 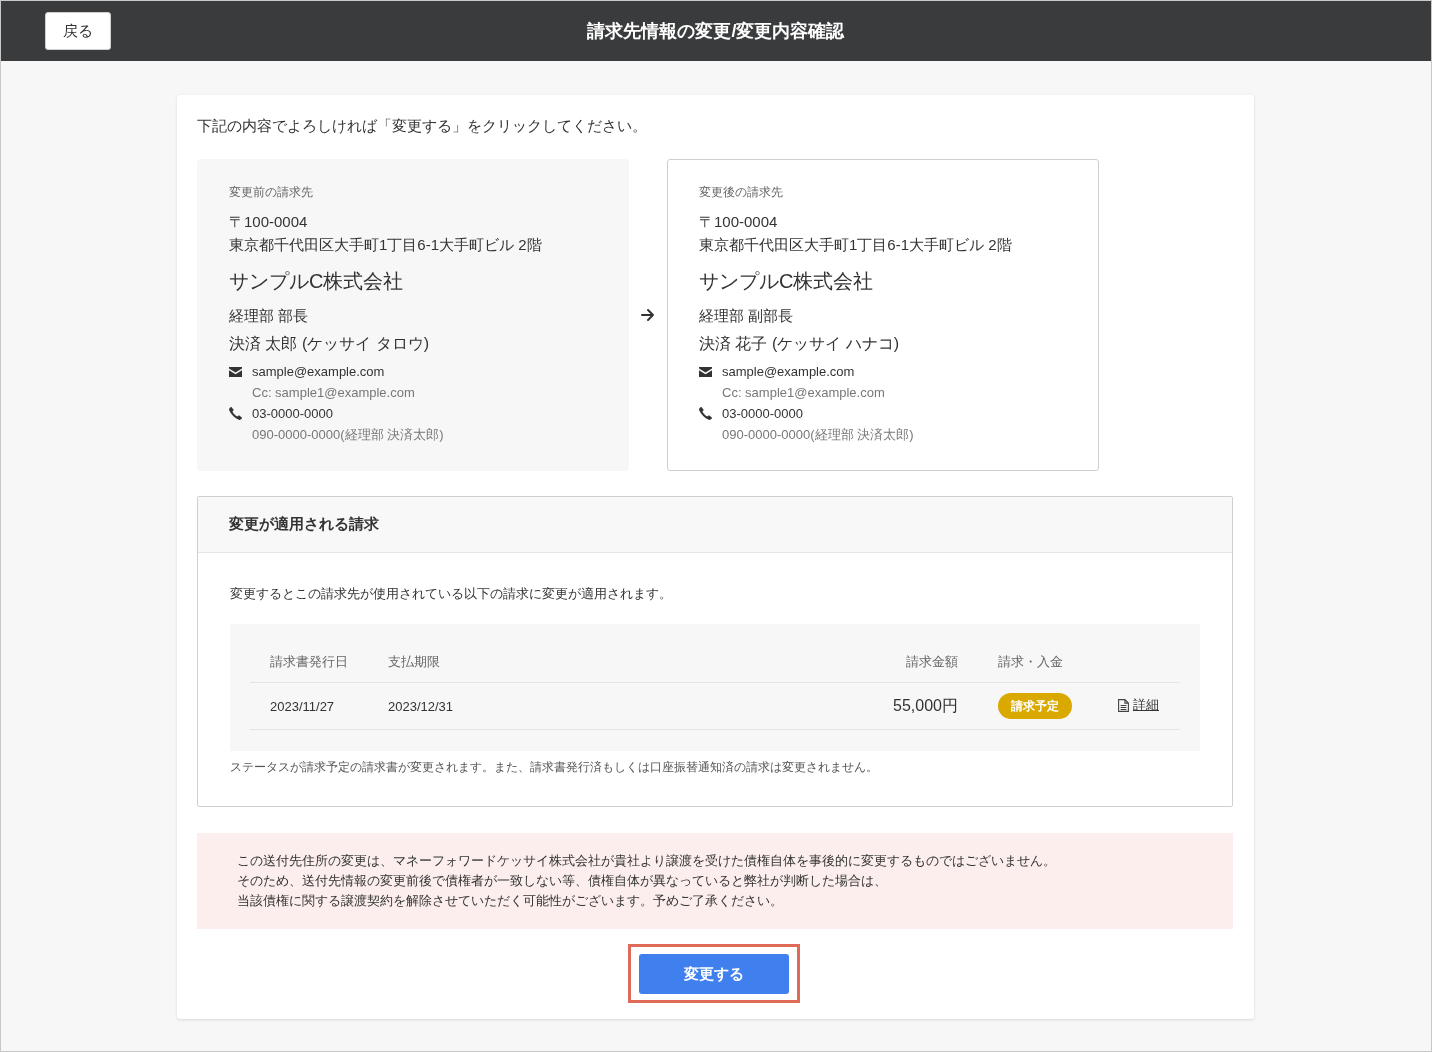 I want to click on column-header: 請求・入金, so click(x=1030, y=661).